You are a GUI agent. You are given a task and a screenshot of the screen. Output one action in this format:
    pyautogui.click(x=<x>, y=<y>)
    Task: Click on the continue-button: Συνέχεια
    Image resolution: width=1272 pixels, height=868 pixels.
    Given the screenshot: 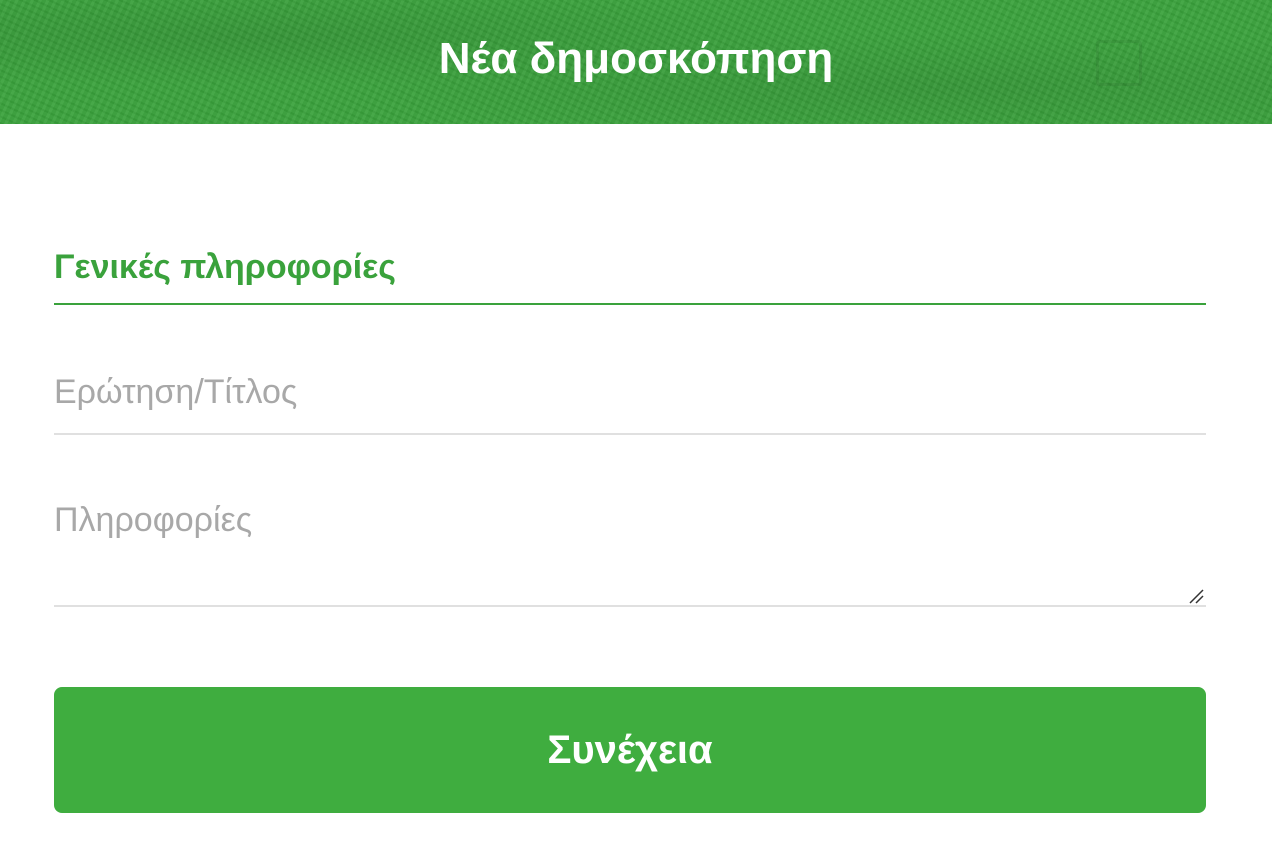 What is the action you would take?
    pyautogui.click(x=630, y=750)
    